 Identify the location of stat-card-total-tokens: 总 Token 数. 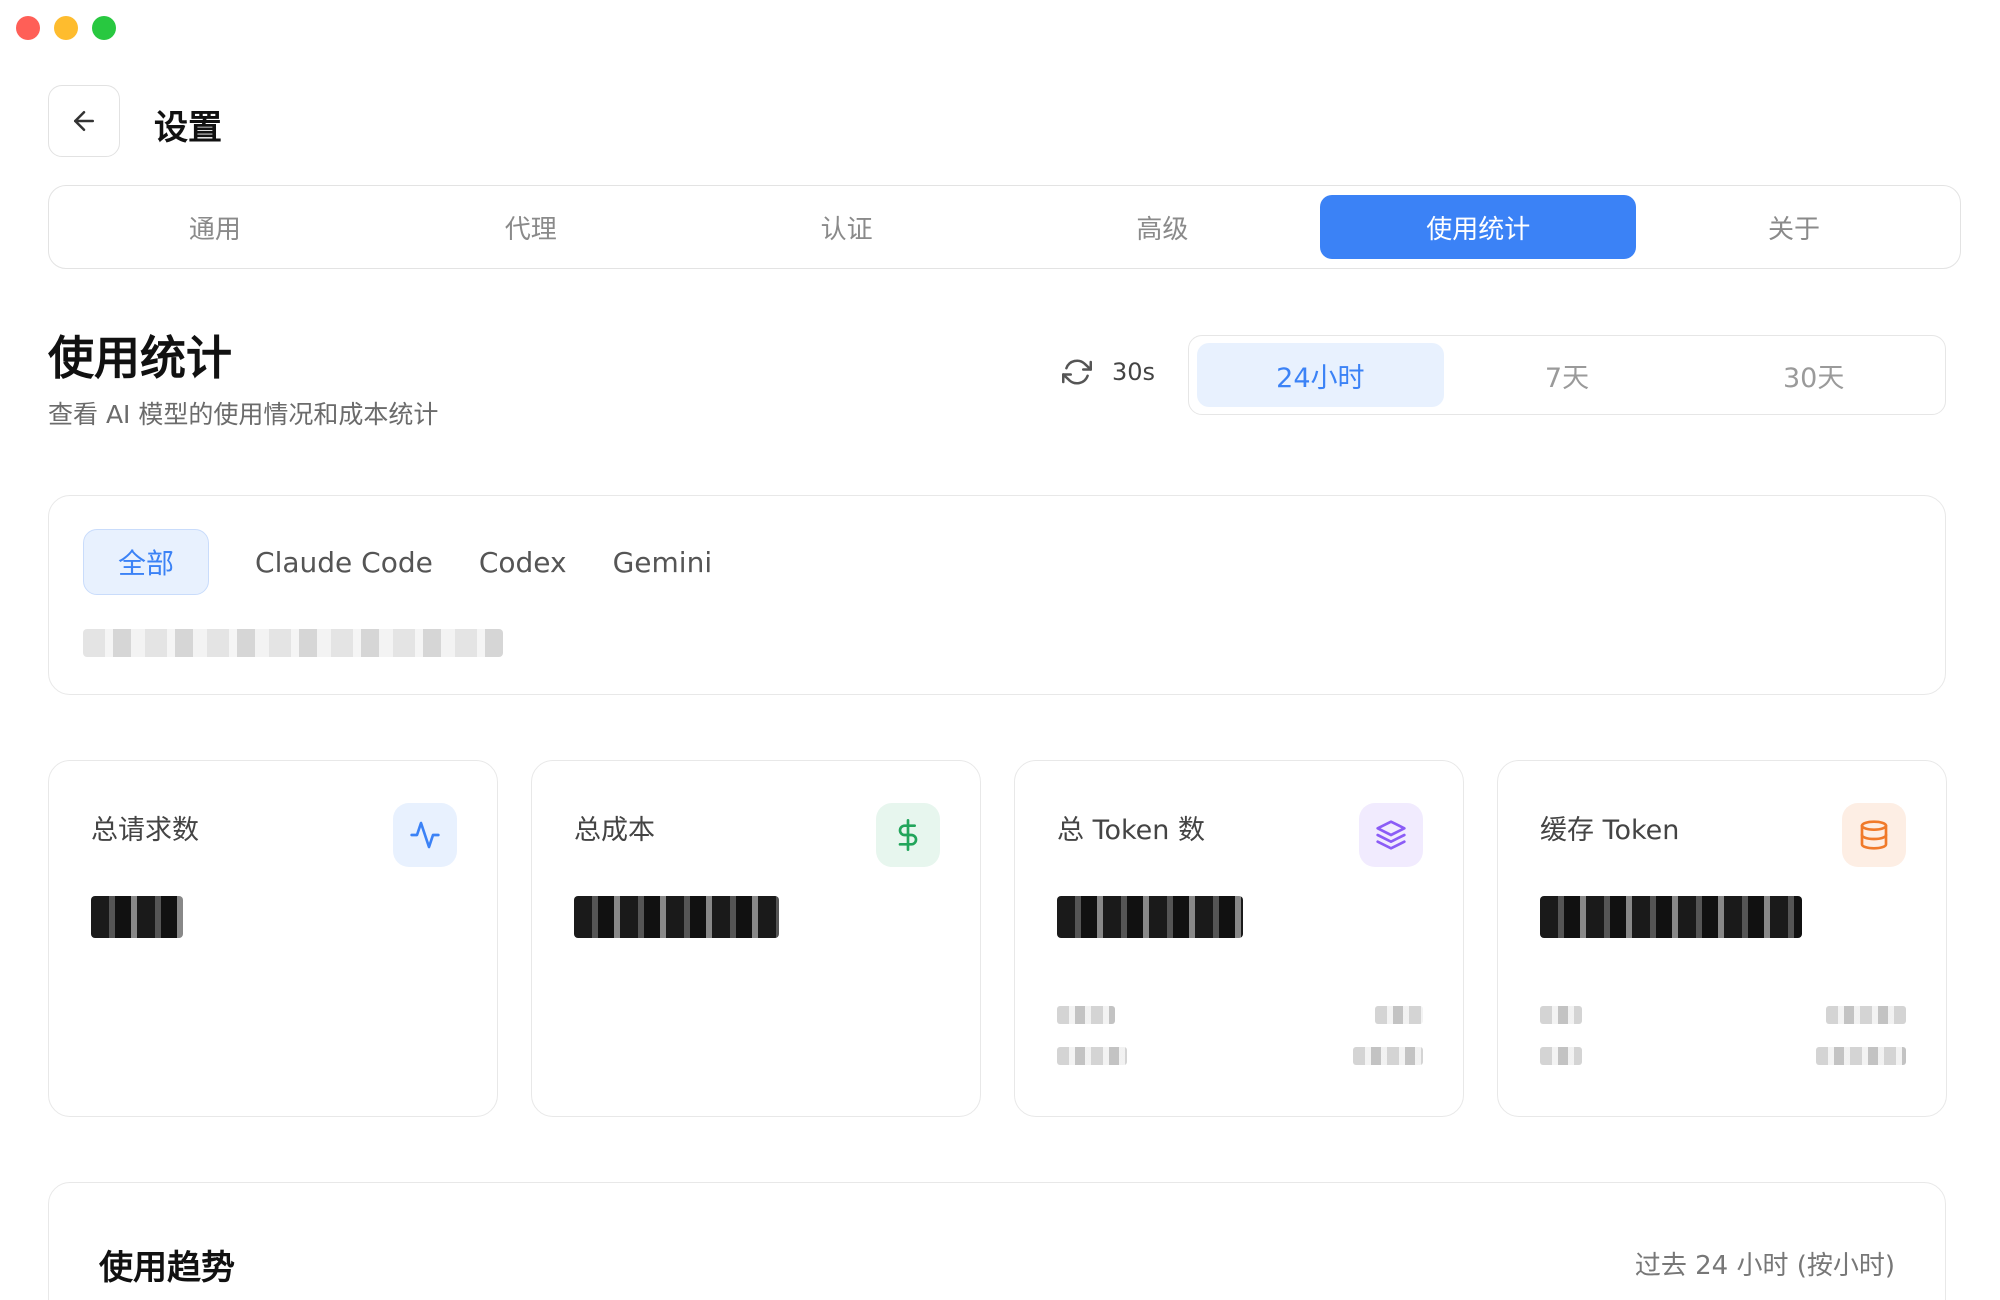
(1239, 938).